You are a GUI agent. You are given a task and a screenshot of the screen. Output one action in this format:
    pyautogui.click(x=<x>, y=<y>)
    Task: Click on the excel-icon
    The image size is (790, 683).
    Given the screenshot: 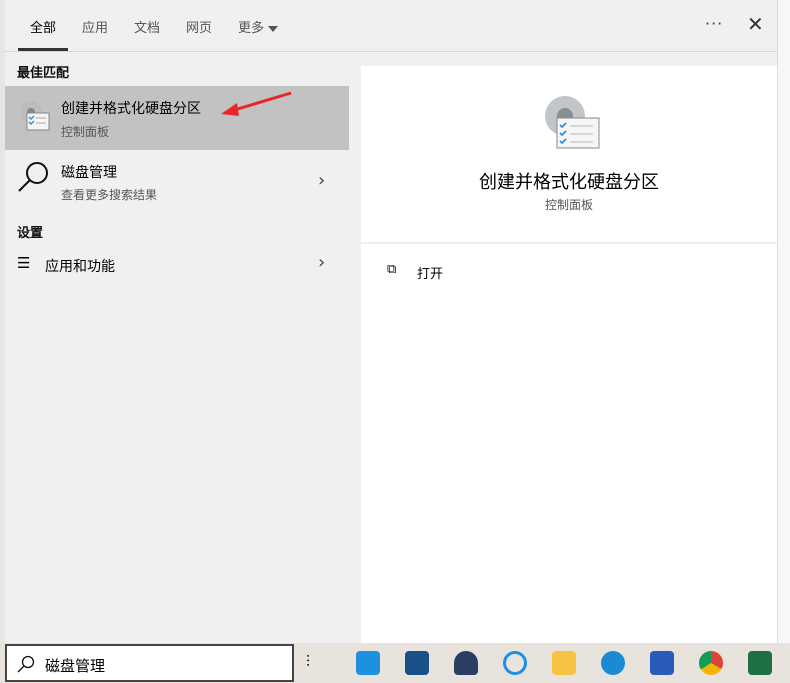 What is the action you would take?
    pyautogui.click(x=760, y=663)
    